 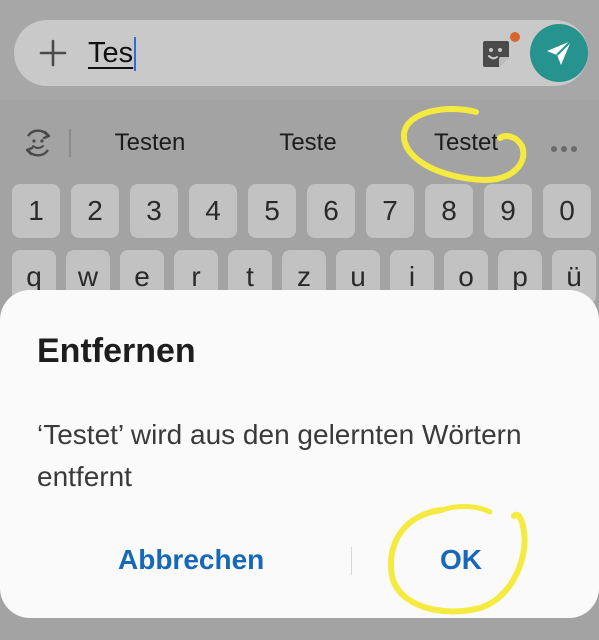 What do you see at coordinates (213, 211) in the screenshot?
I see `key-4: 4` at bounding box center [213, 211].